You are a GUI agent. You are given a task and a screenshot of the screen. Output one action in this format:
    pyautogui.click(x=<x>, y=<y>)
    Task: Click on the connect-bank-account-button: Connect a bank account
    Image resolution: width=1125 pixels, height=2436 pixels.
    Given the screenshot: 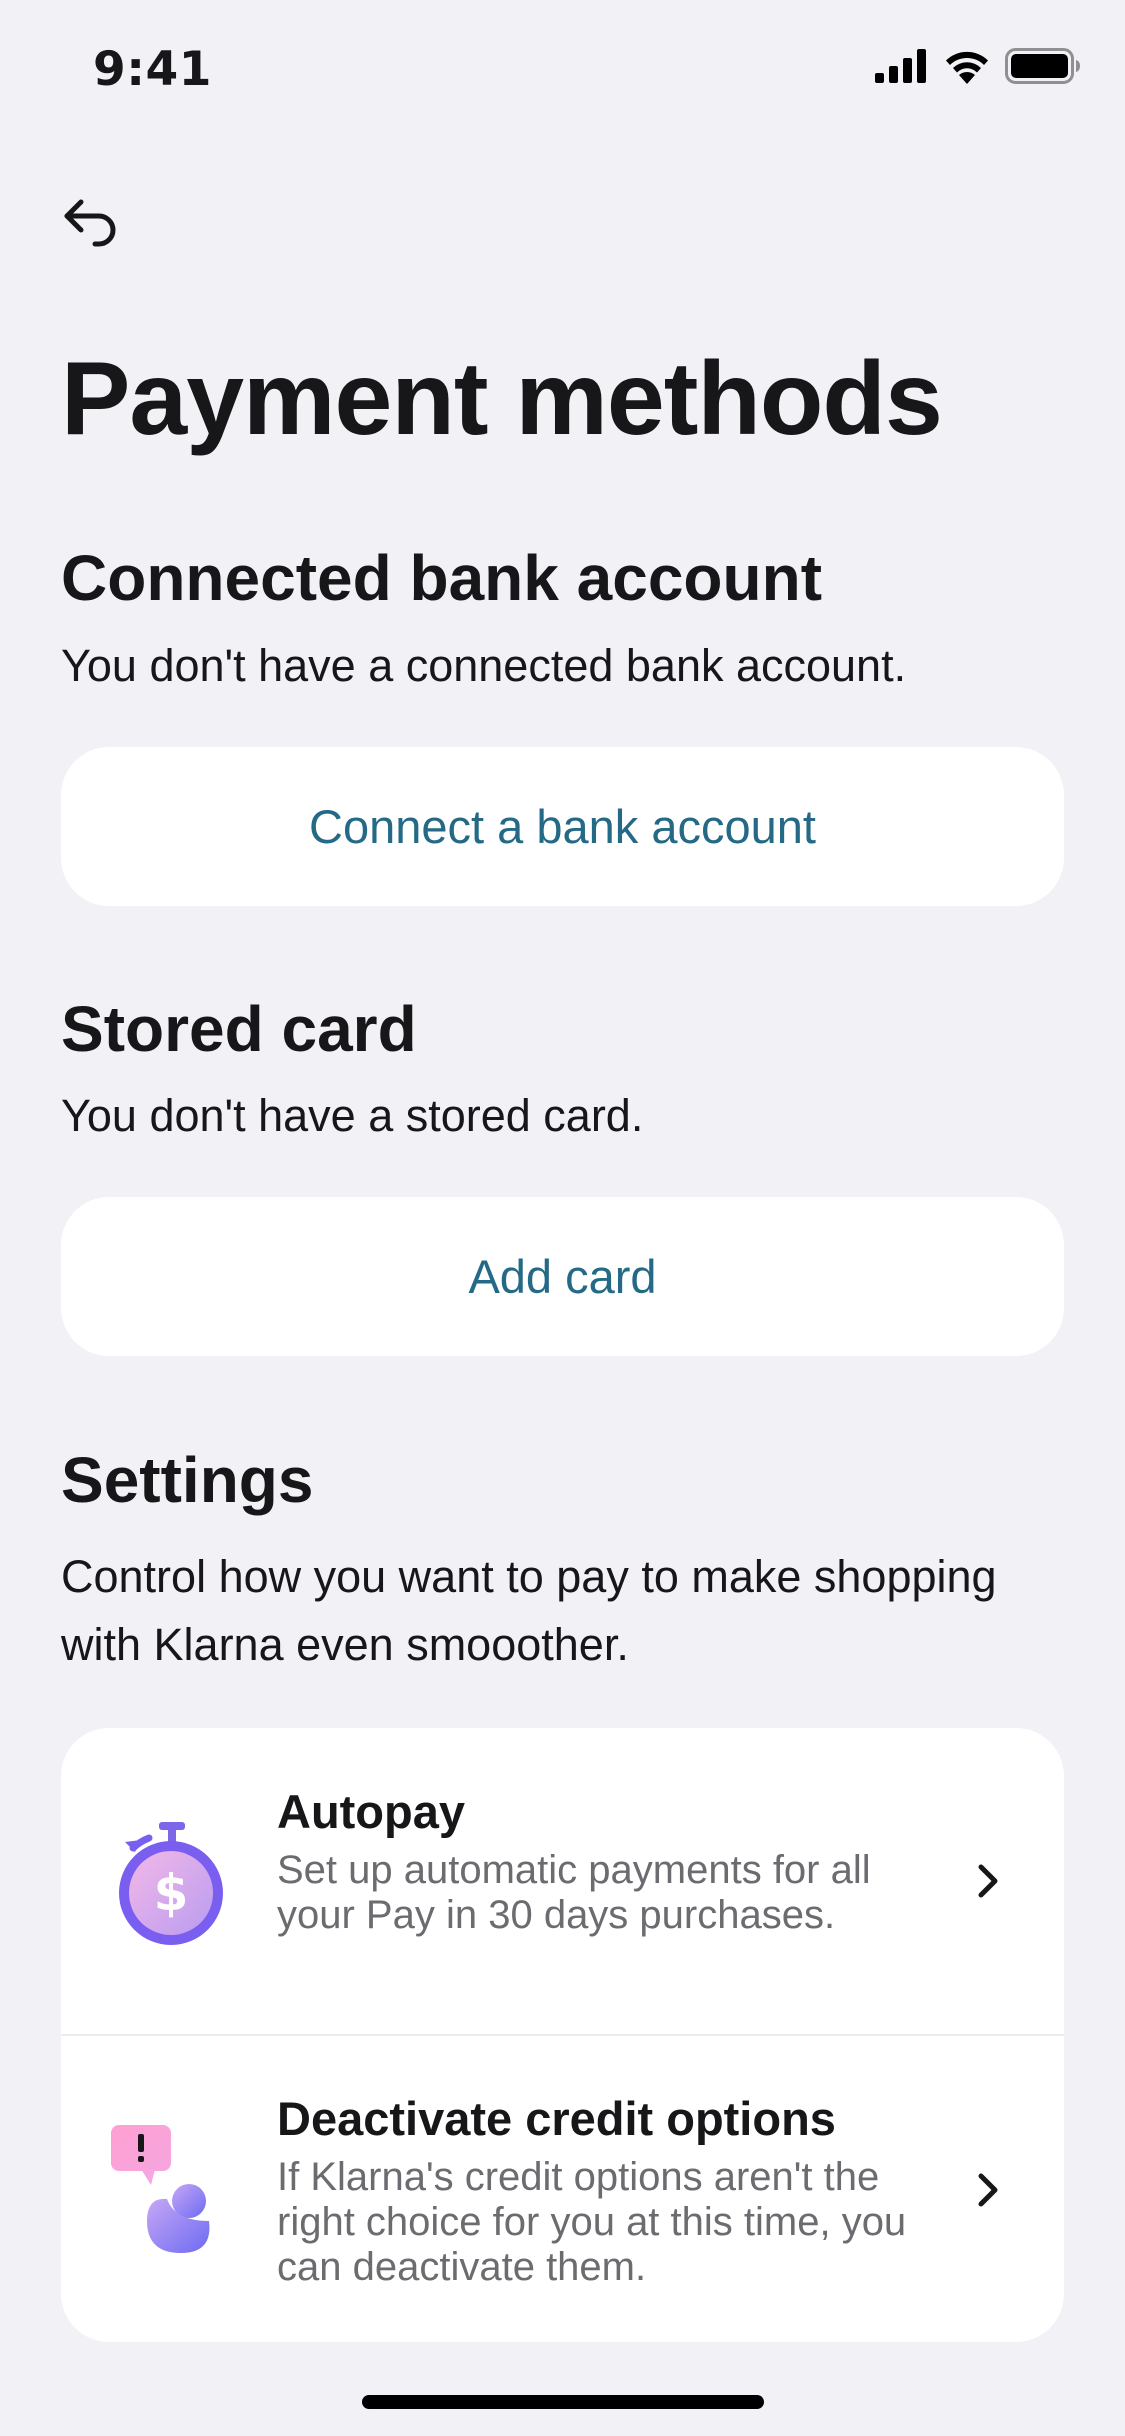 What is the action you would take?
    pyautogui.click(x=562, y=826)
    